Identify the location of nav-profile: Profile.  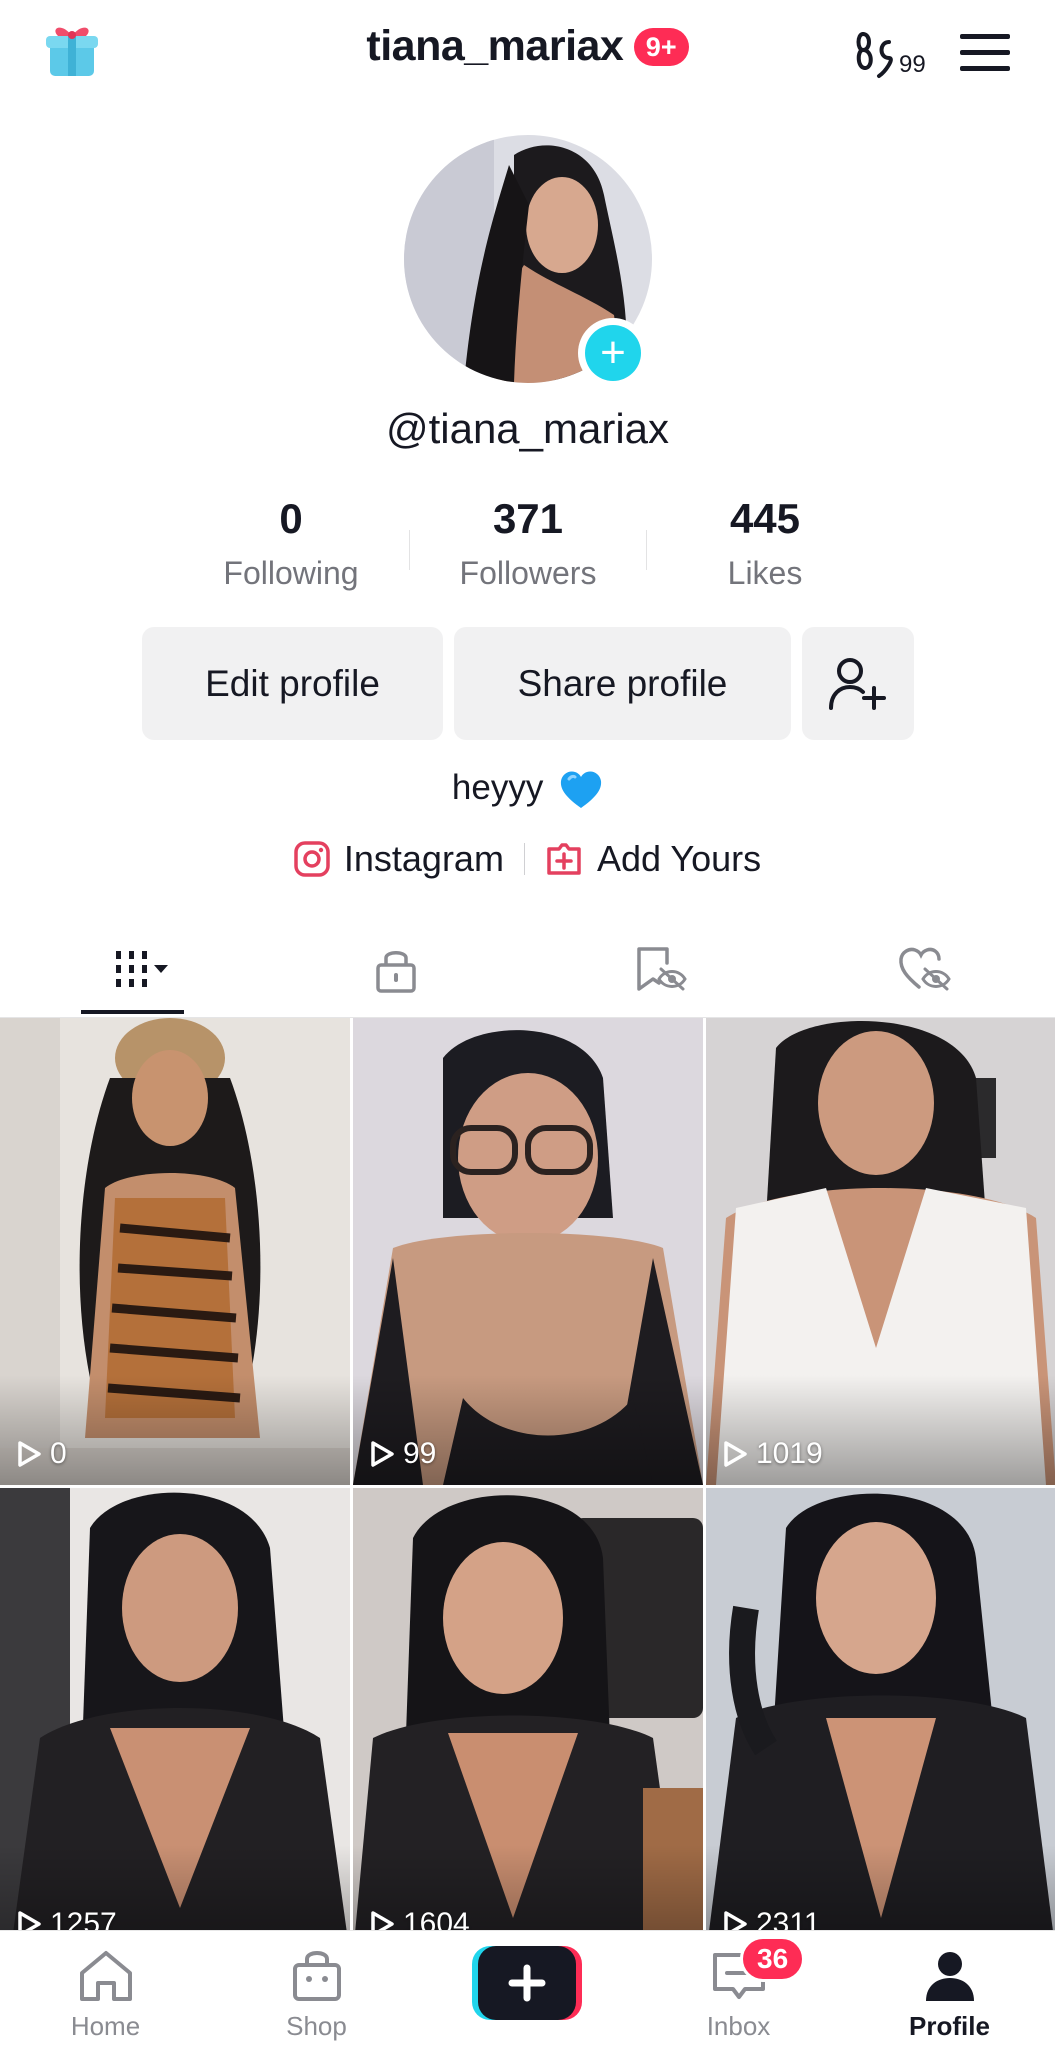
(949, 1989).